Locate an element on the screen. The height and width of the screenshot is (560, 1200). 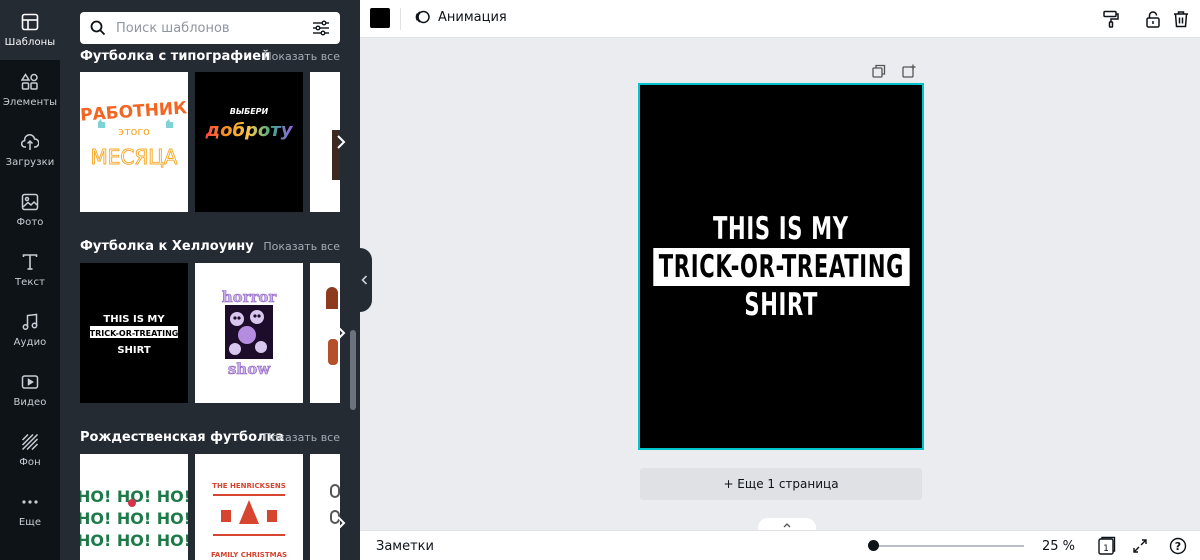
section-title: Футболка к Хеллоуину is located at coordinates (167, 246).